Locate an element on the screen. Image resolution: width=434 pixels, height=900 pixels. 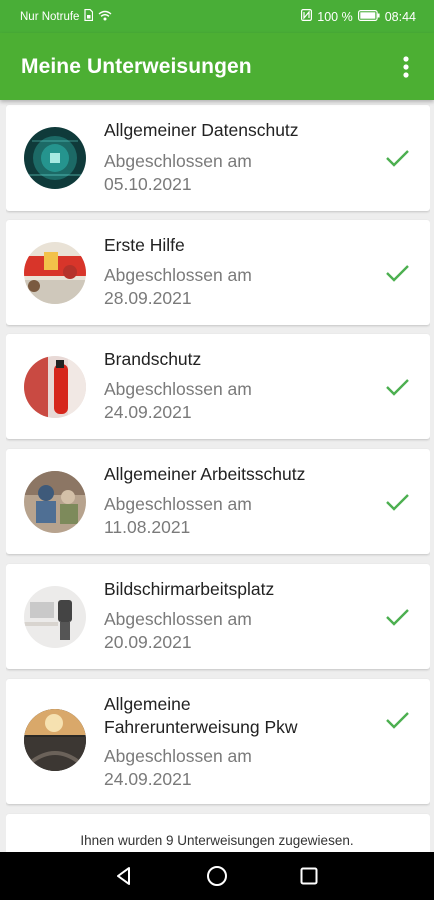
recents-square-icon is located at coordinates (309, 876).